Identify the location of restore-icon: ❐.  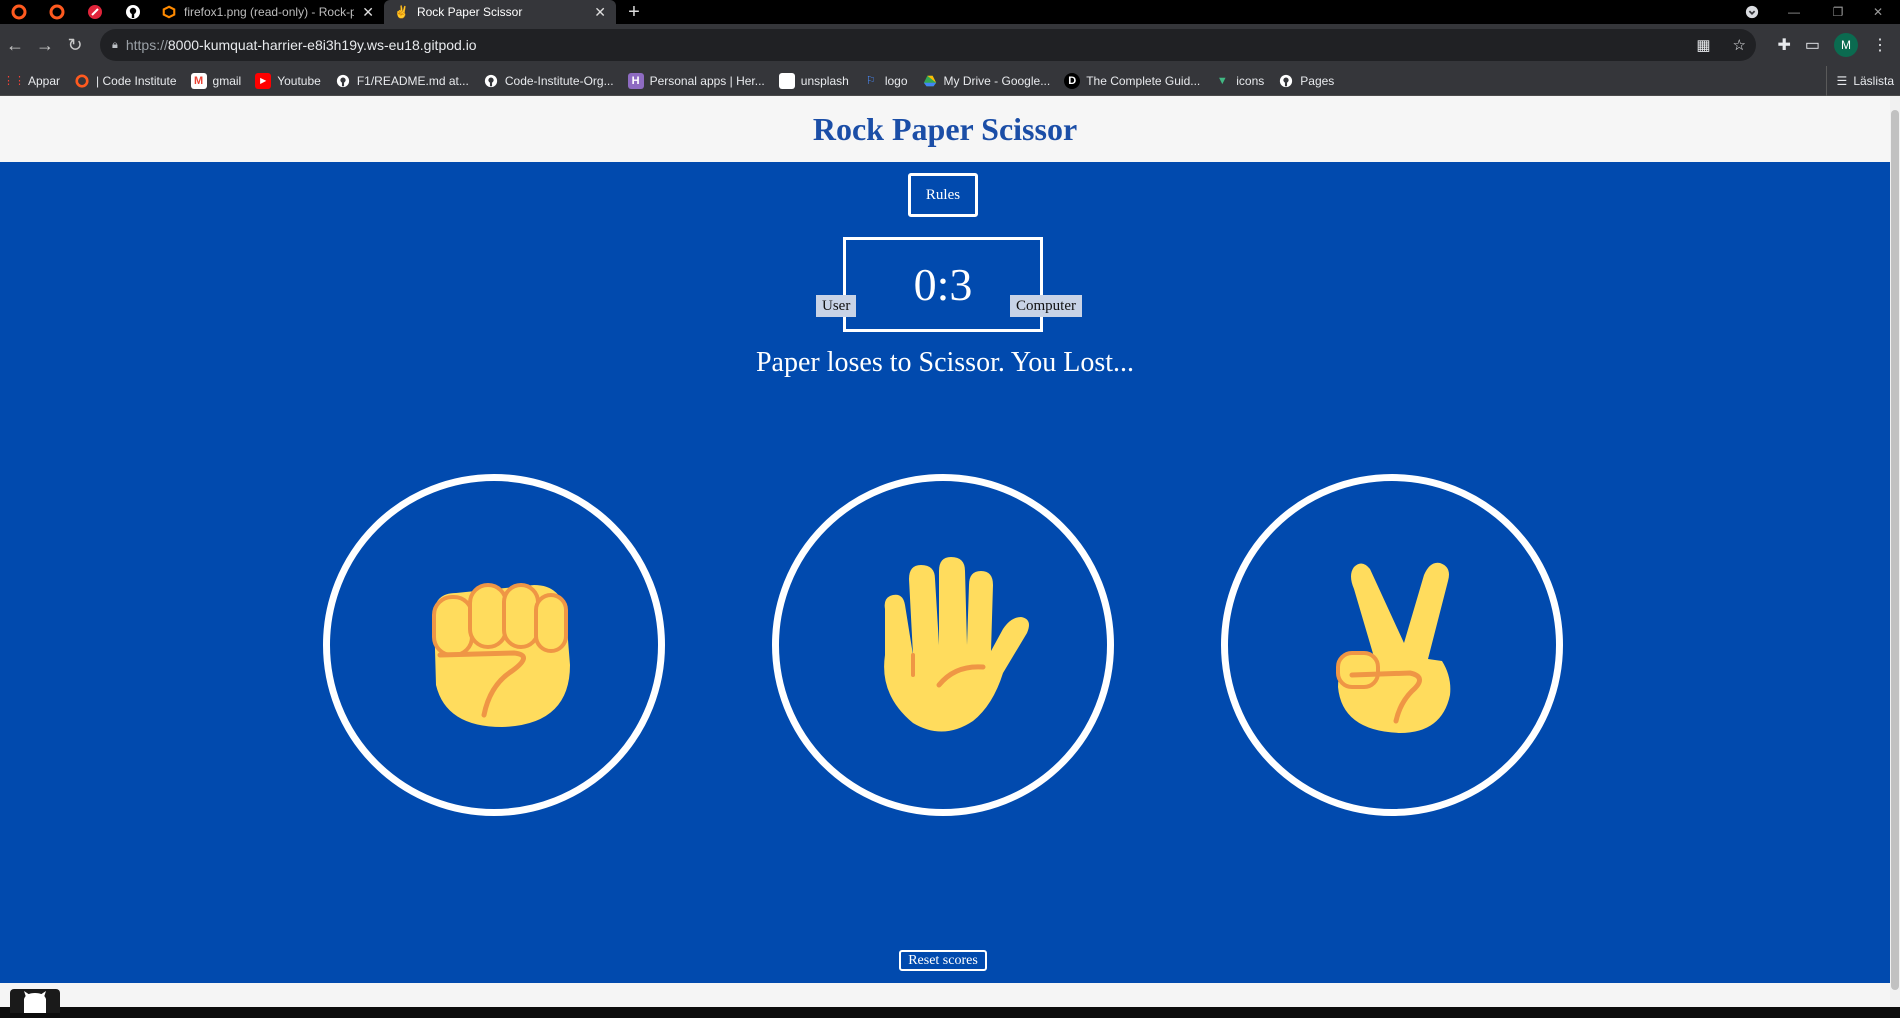
(1838, 12).